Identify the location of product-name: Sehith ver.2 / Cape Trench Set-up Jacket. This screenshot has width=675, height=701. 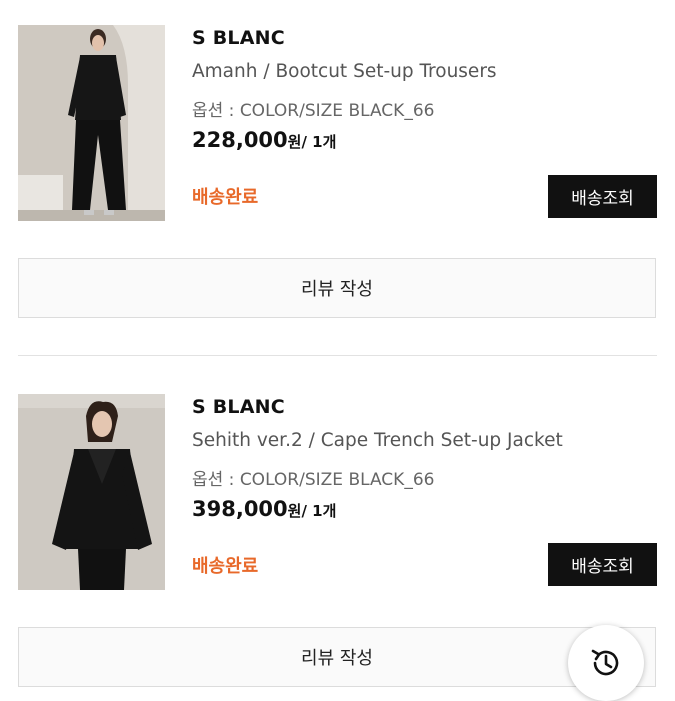
(377, 440).